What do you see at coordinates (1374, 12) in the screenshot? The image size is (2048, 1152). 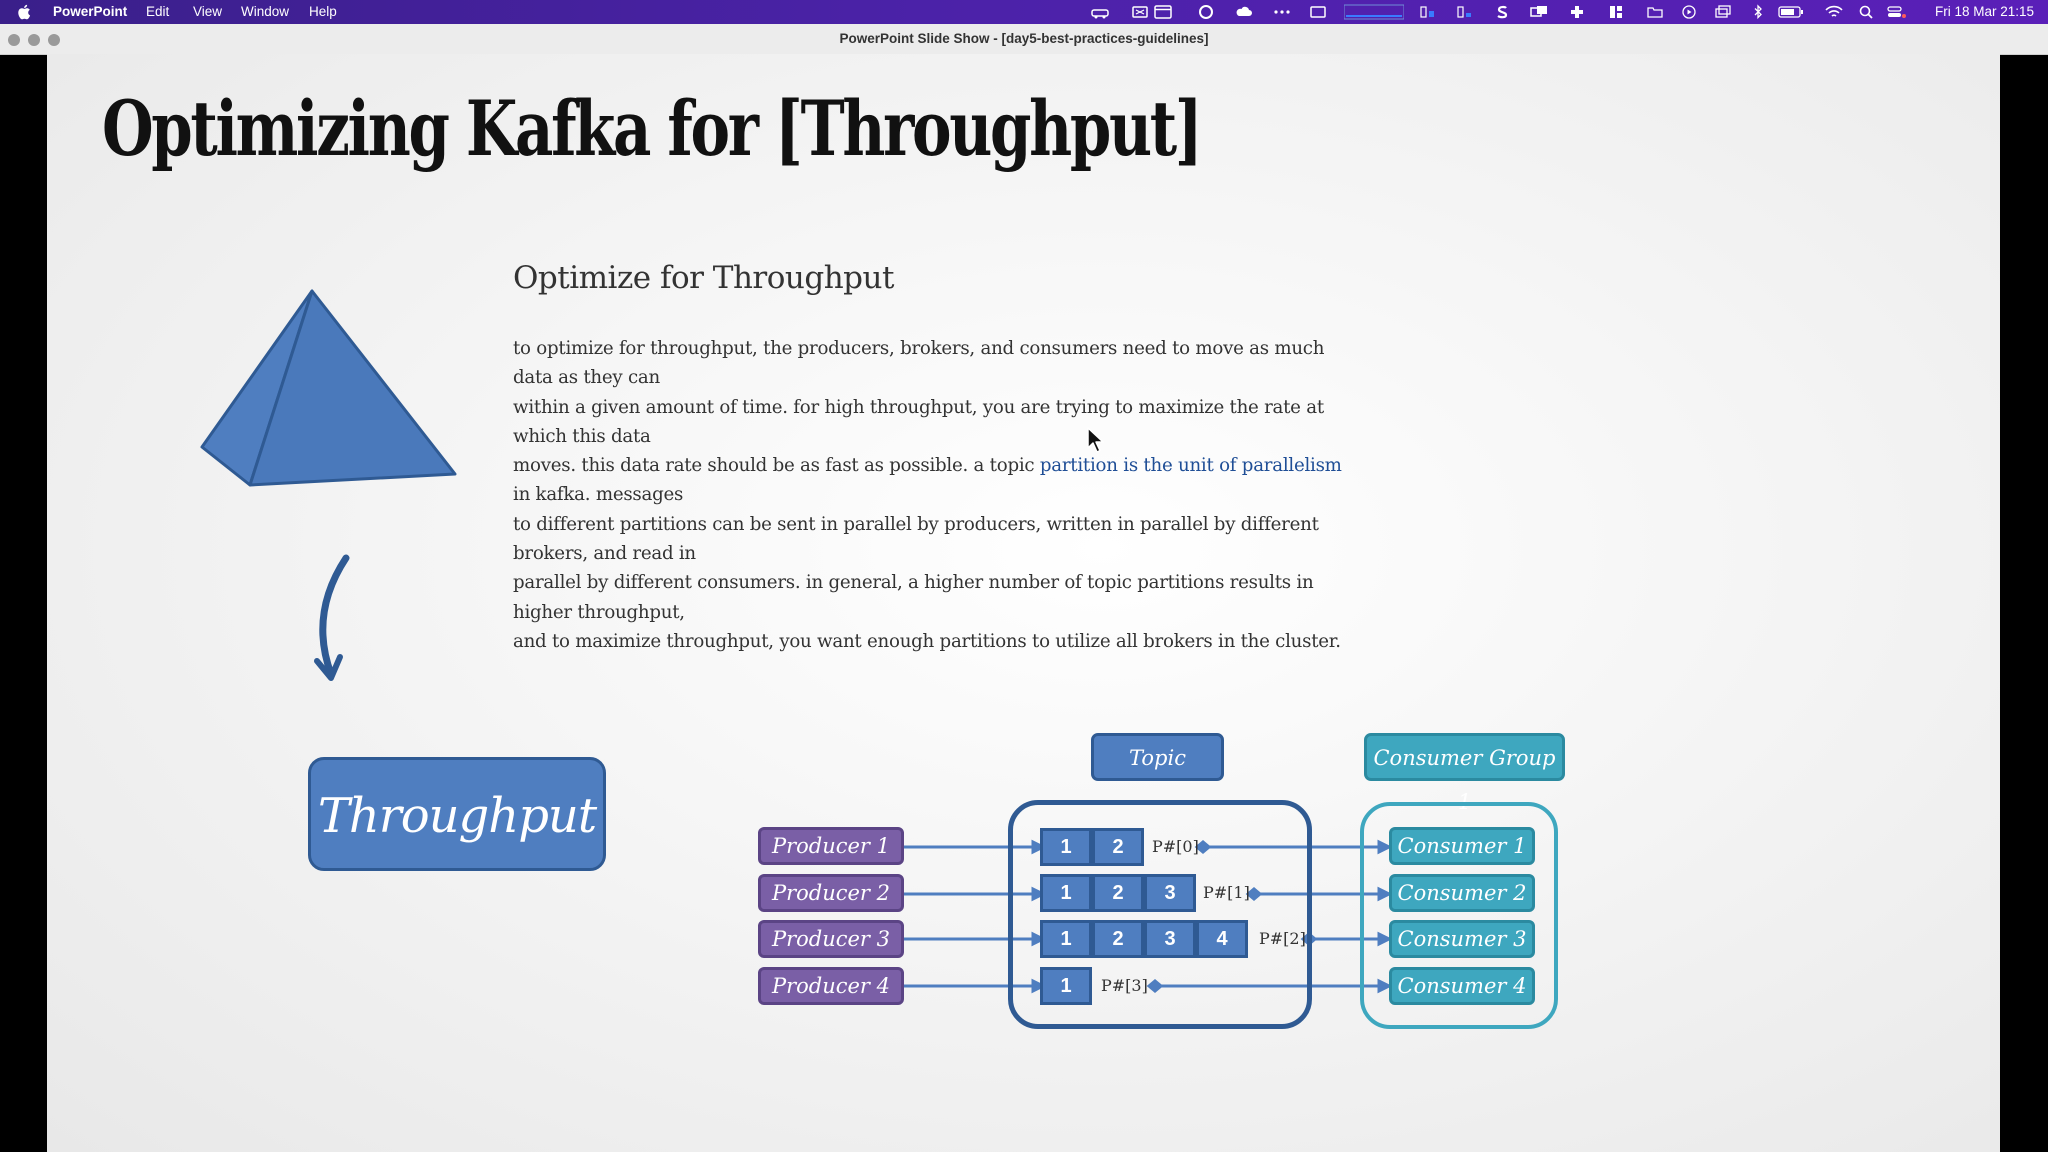 I see `network-graph-icon` at bounding box center [1374, 12].